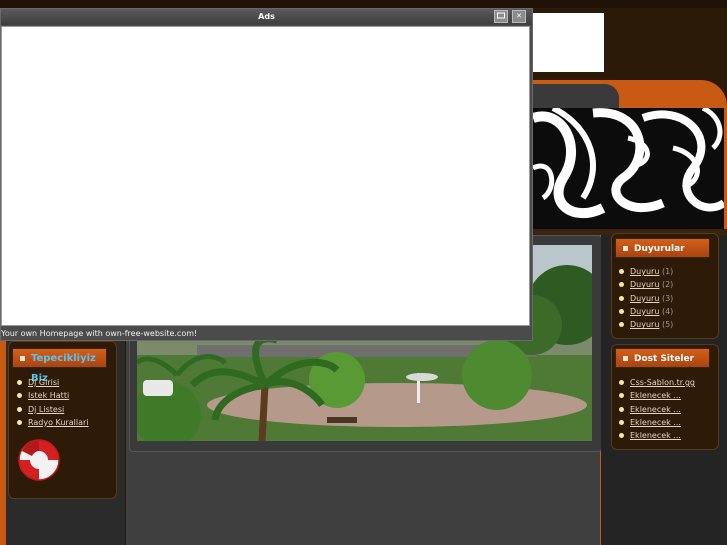 This screenshot has width=727, height=545. I want to click on list-item: Duyuru (2), so click(666, 284).